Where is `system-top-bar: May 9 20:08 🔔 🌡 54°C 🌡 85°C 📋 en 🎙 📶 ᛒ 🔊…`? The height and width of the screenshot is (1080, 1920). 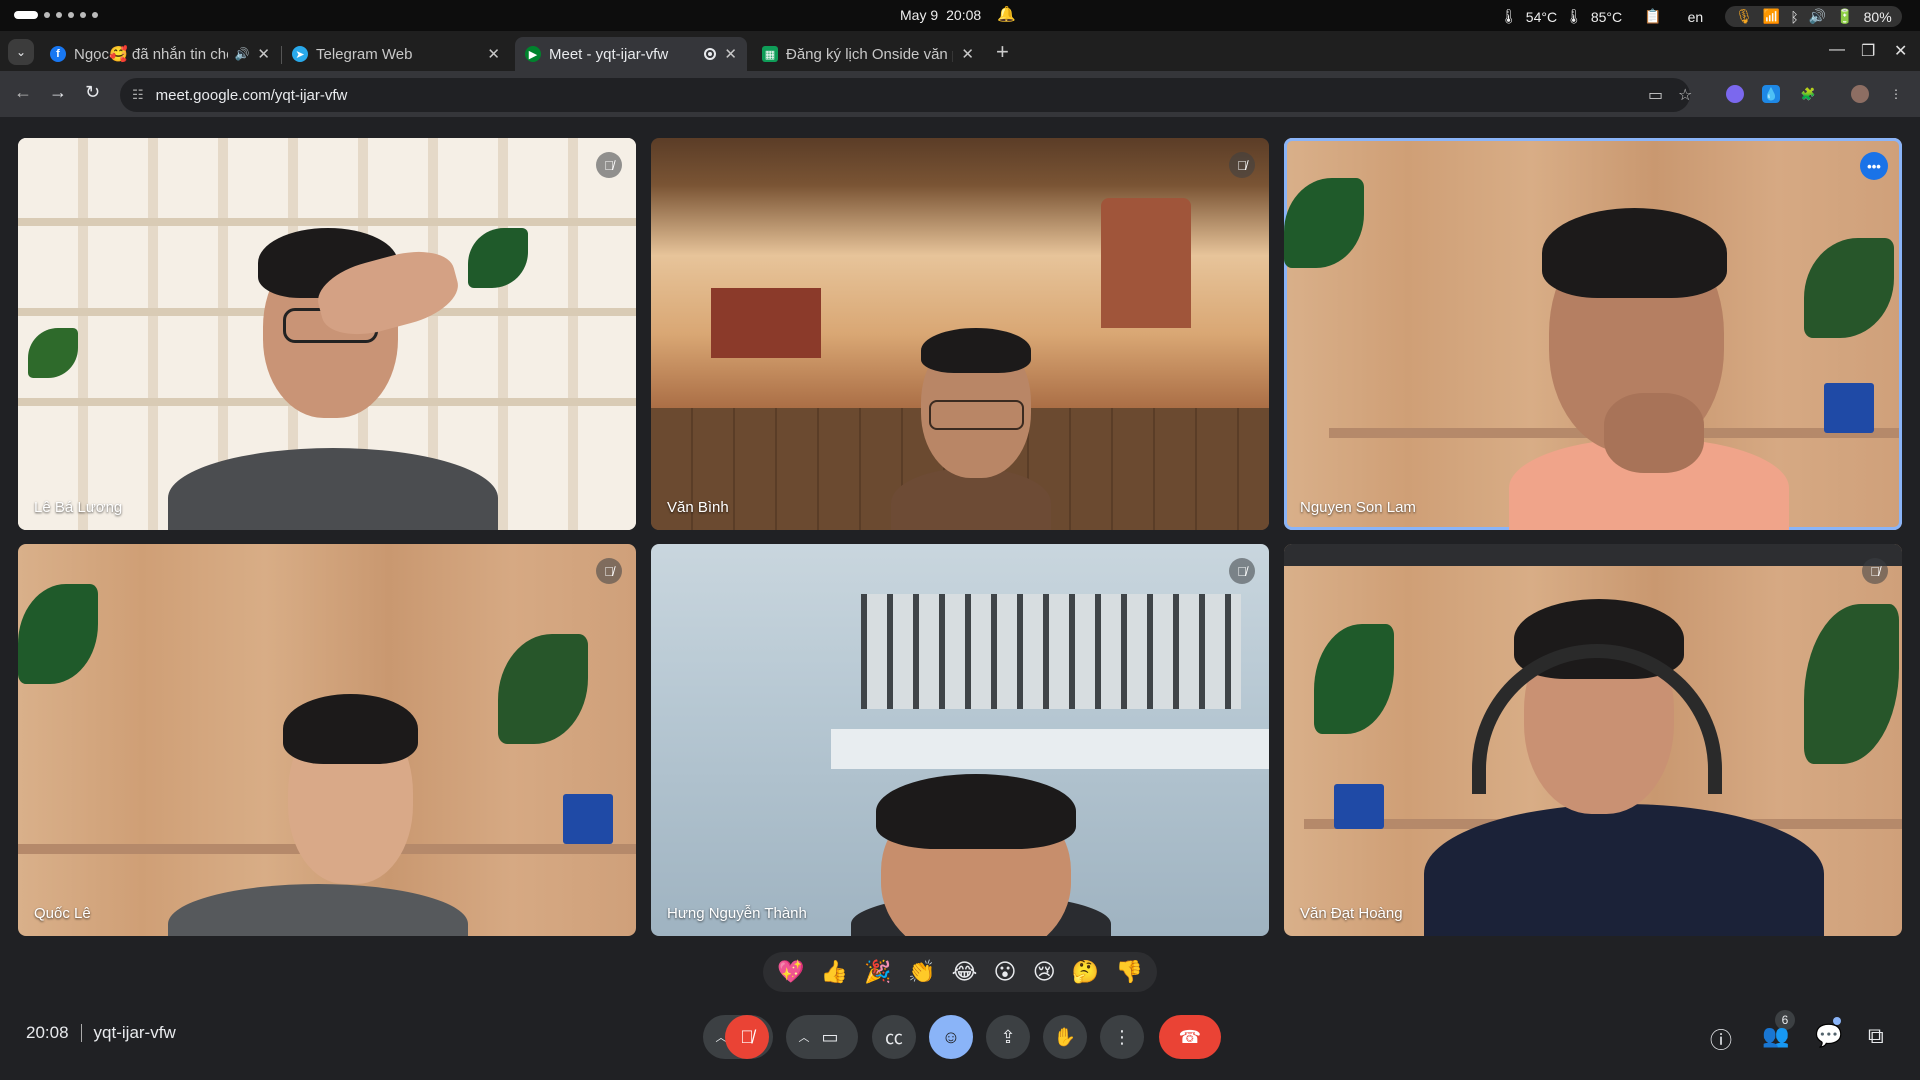
system-top-bar: May 9 20:08 🔔 🌡 54°C 🌡 85°C 📋 en 🎙 📶 ᛒ 🔊… is located at coordinates (960, 15).